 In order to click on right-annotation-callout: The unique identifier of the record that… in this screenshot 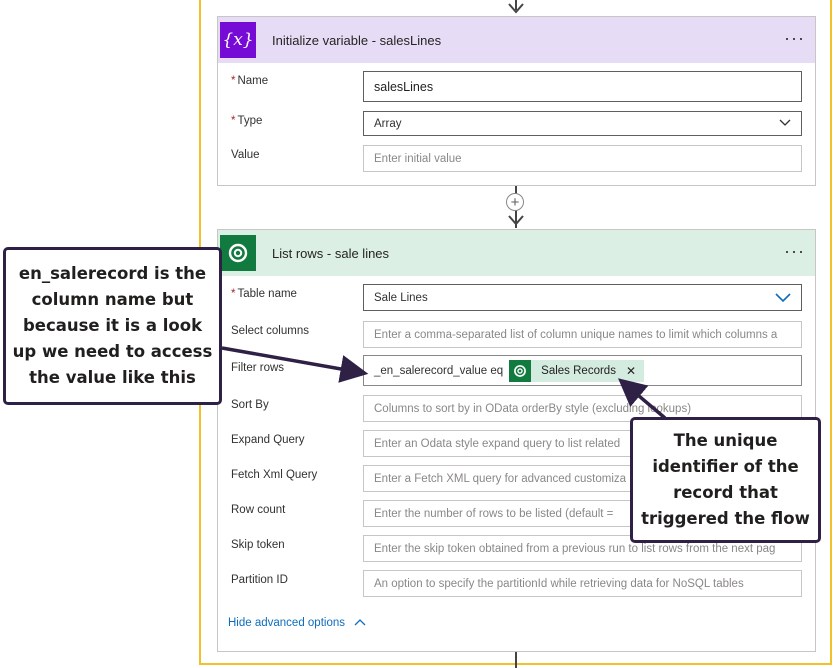, I will do `click(725, 480)`.